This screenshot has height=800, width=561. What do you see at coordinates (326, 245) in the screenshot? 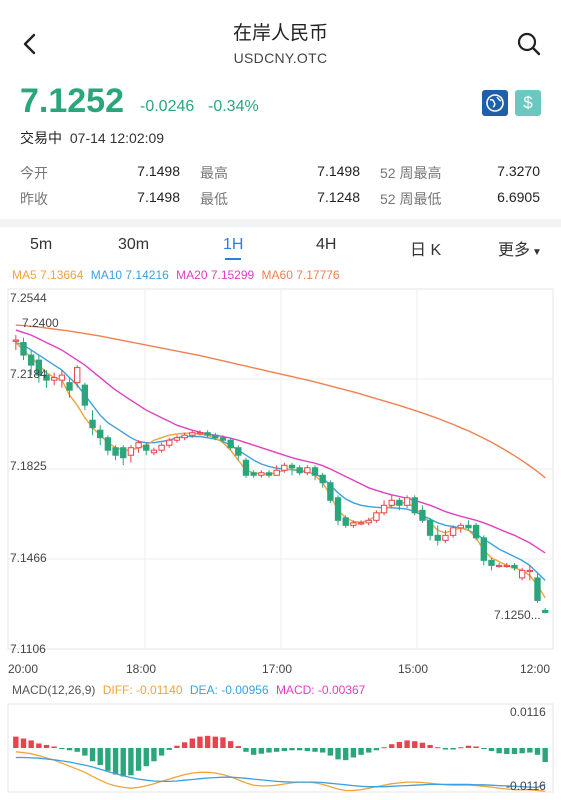
I see `tab-4h: 4H` at bounding box center [326, 245].